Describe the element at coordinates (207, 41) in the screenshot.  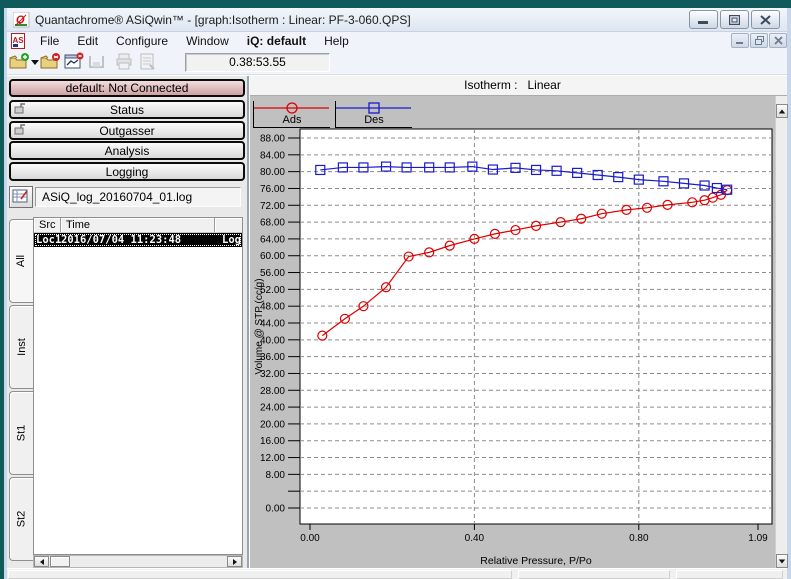
I see `menu-item-window: Window` at that location.